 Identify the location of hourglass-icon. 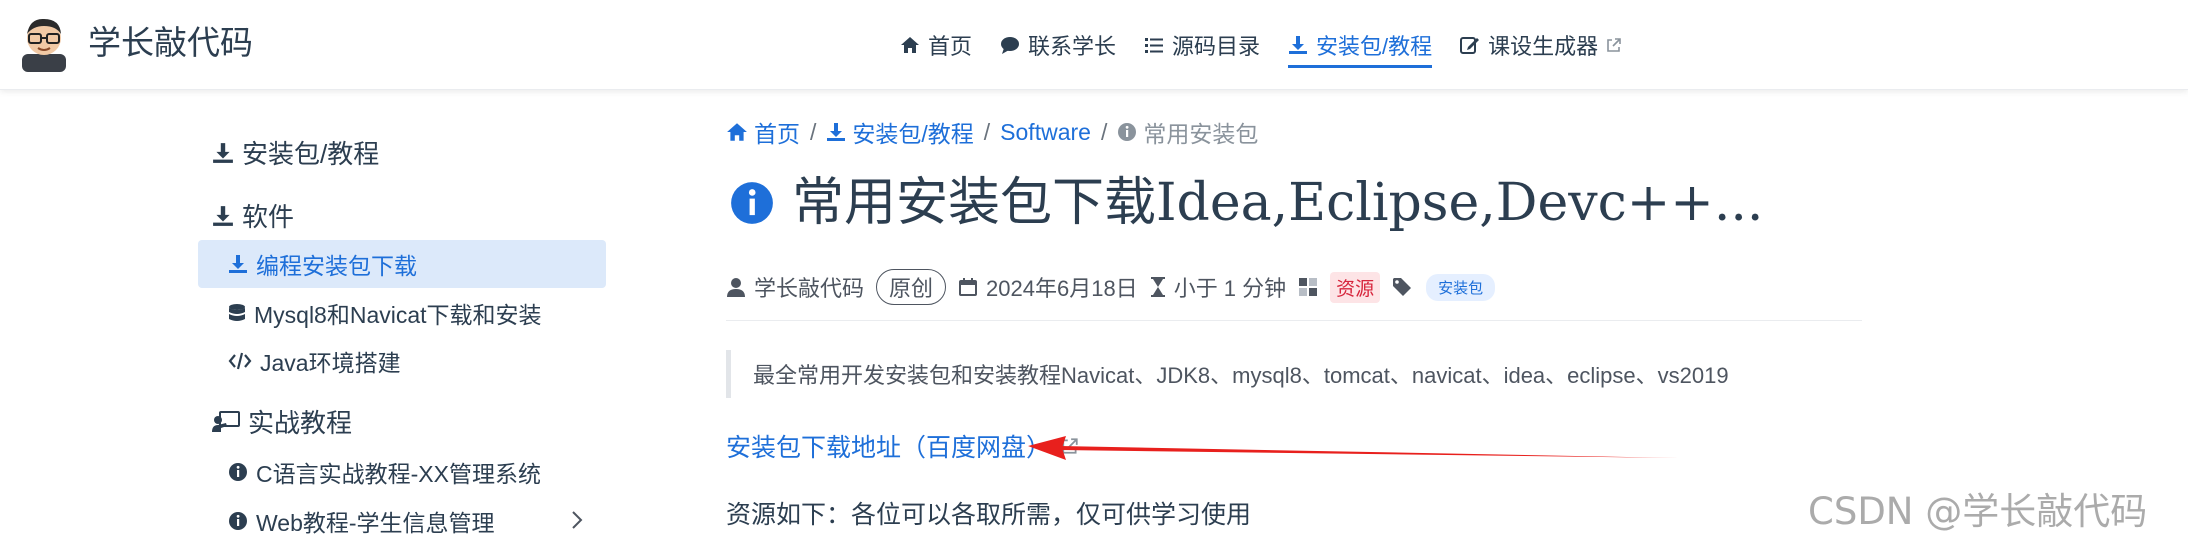
(1158, 287).